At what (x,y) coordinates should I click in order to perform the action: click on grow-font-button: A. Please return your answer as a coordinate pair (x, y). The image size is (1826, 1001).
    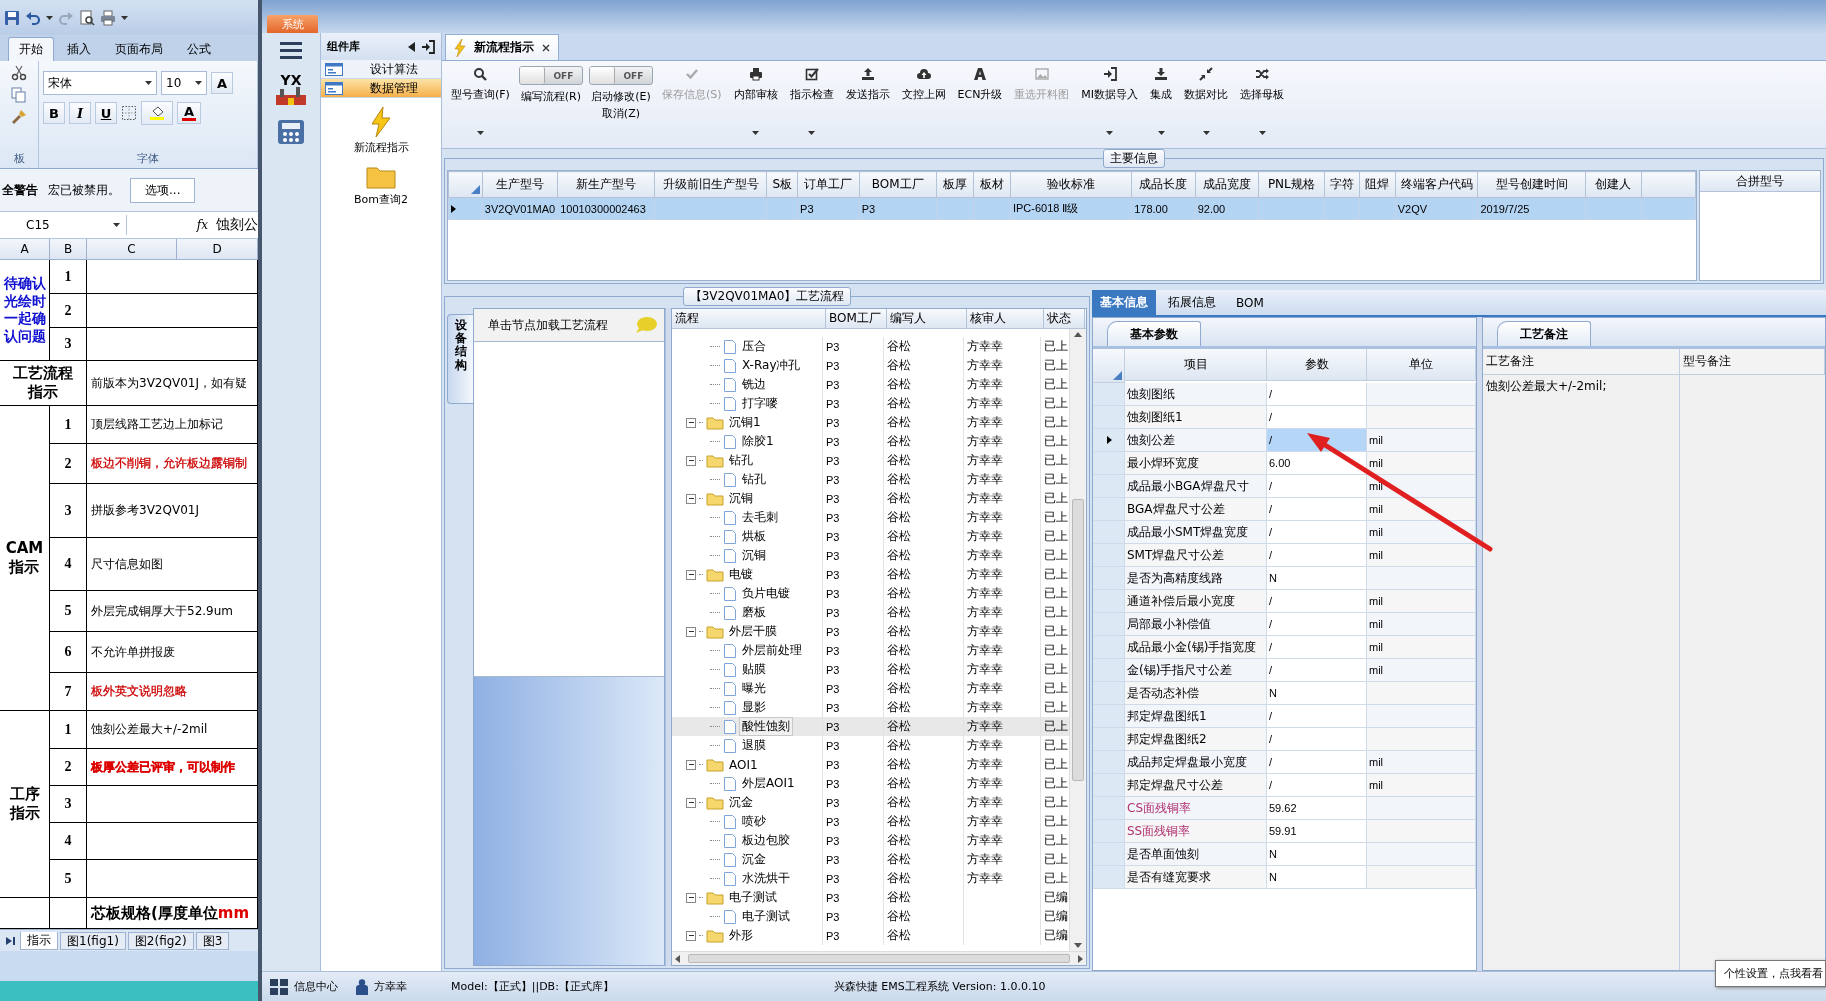
    Looking at the image, I should click on (222, 83).